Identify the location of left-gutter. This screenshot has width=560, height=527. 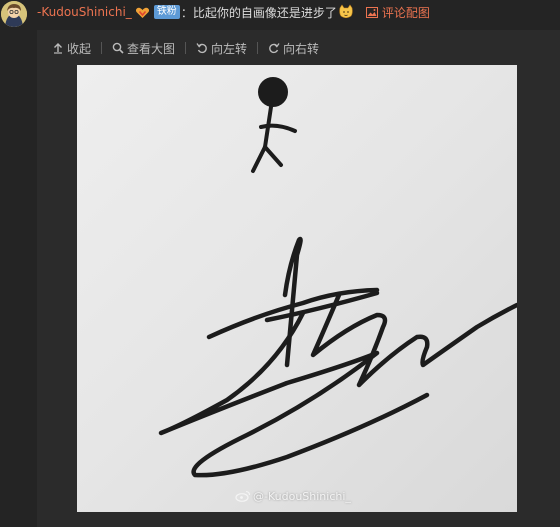
(18, 263).